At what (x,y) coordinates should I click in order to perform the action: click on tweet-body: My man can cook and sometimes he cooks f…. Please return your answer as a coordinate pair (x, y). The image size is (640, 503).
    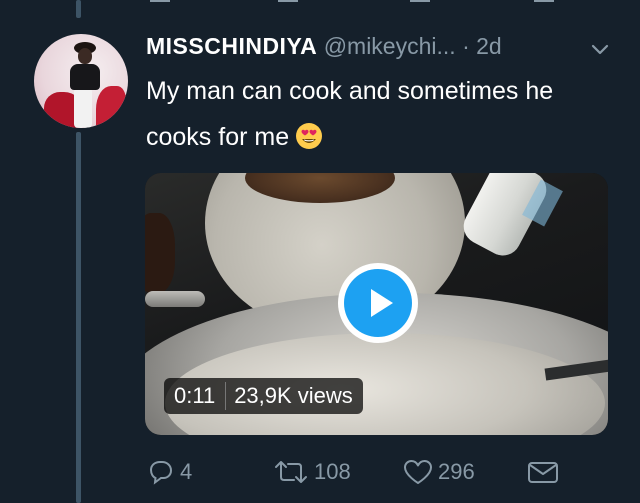
    Looking at the image, I should click on (350, 114).